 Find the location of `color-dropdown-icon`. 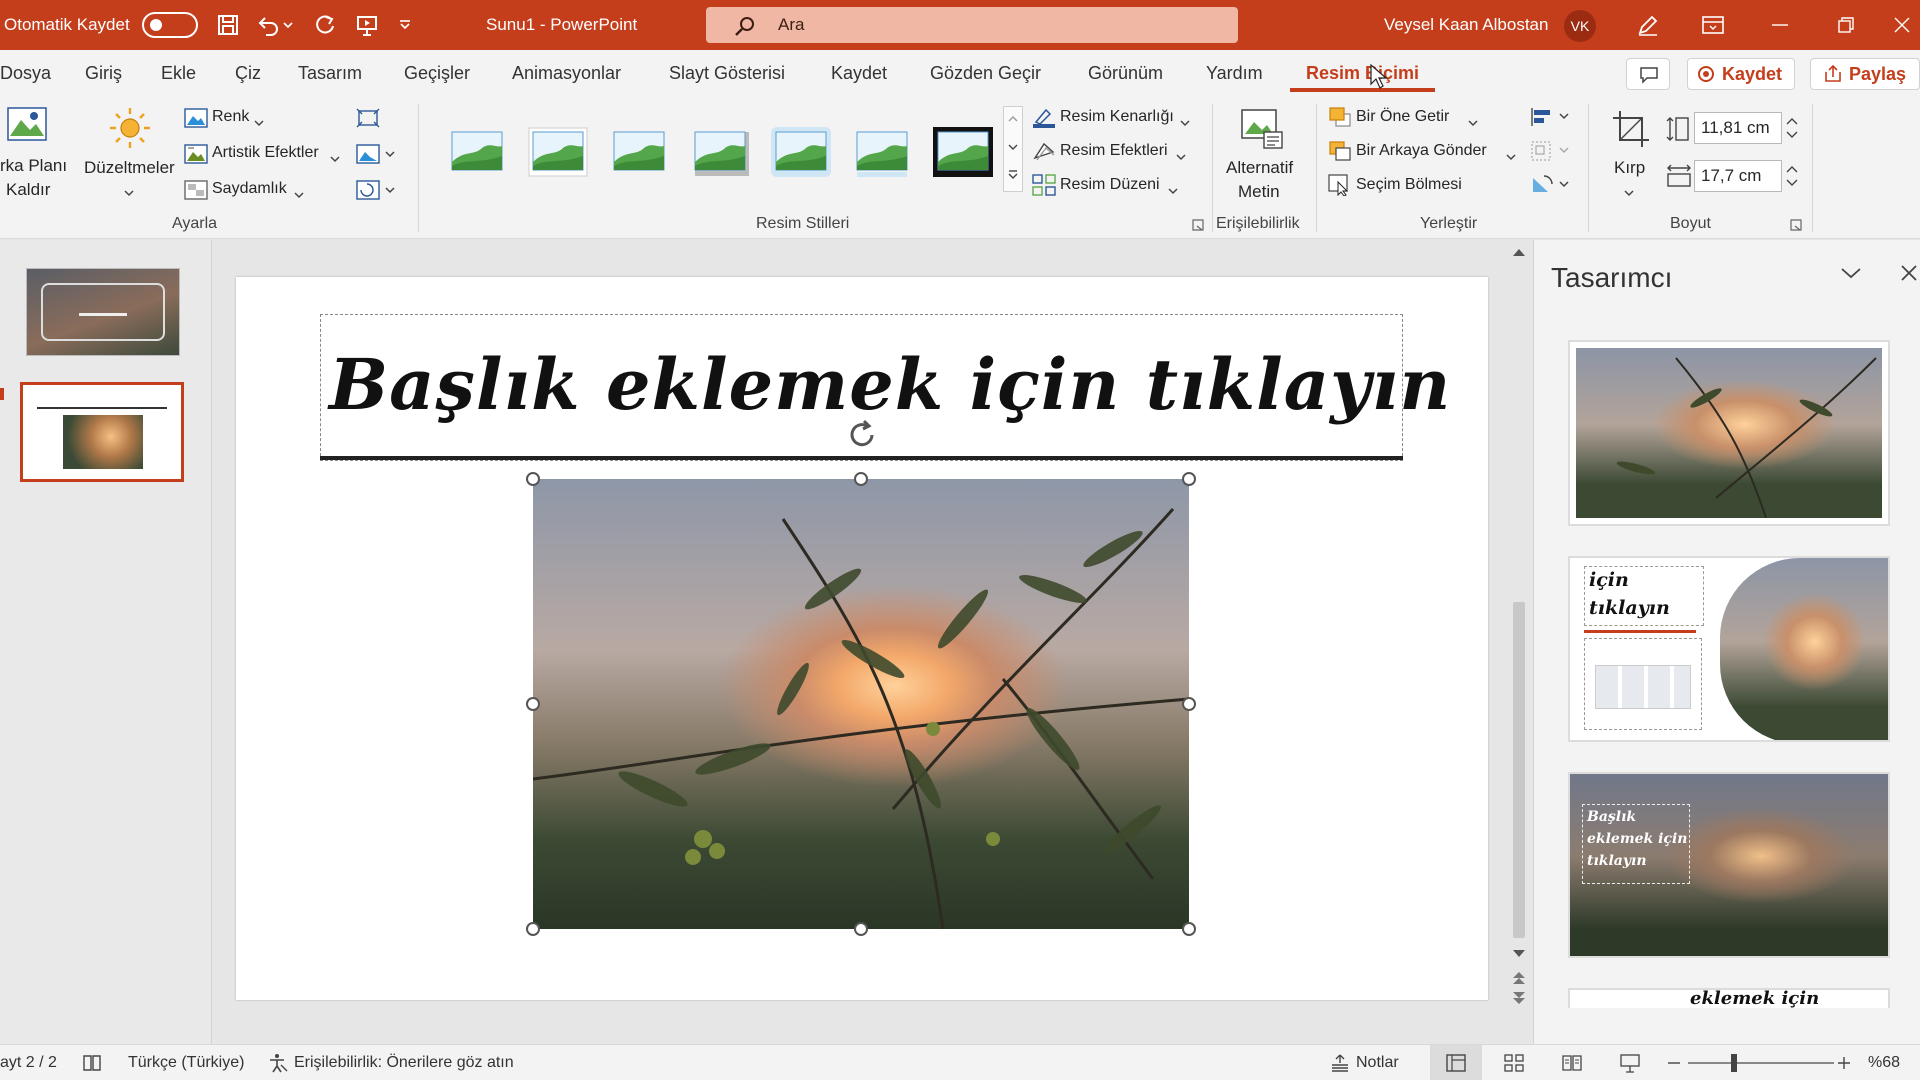

color-dropdown-icon is located at coordinates (259, 123).